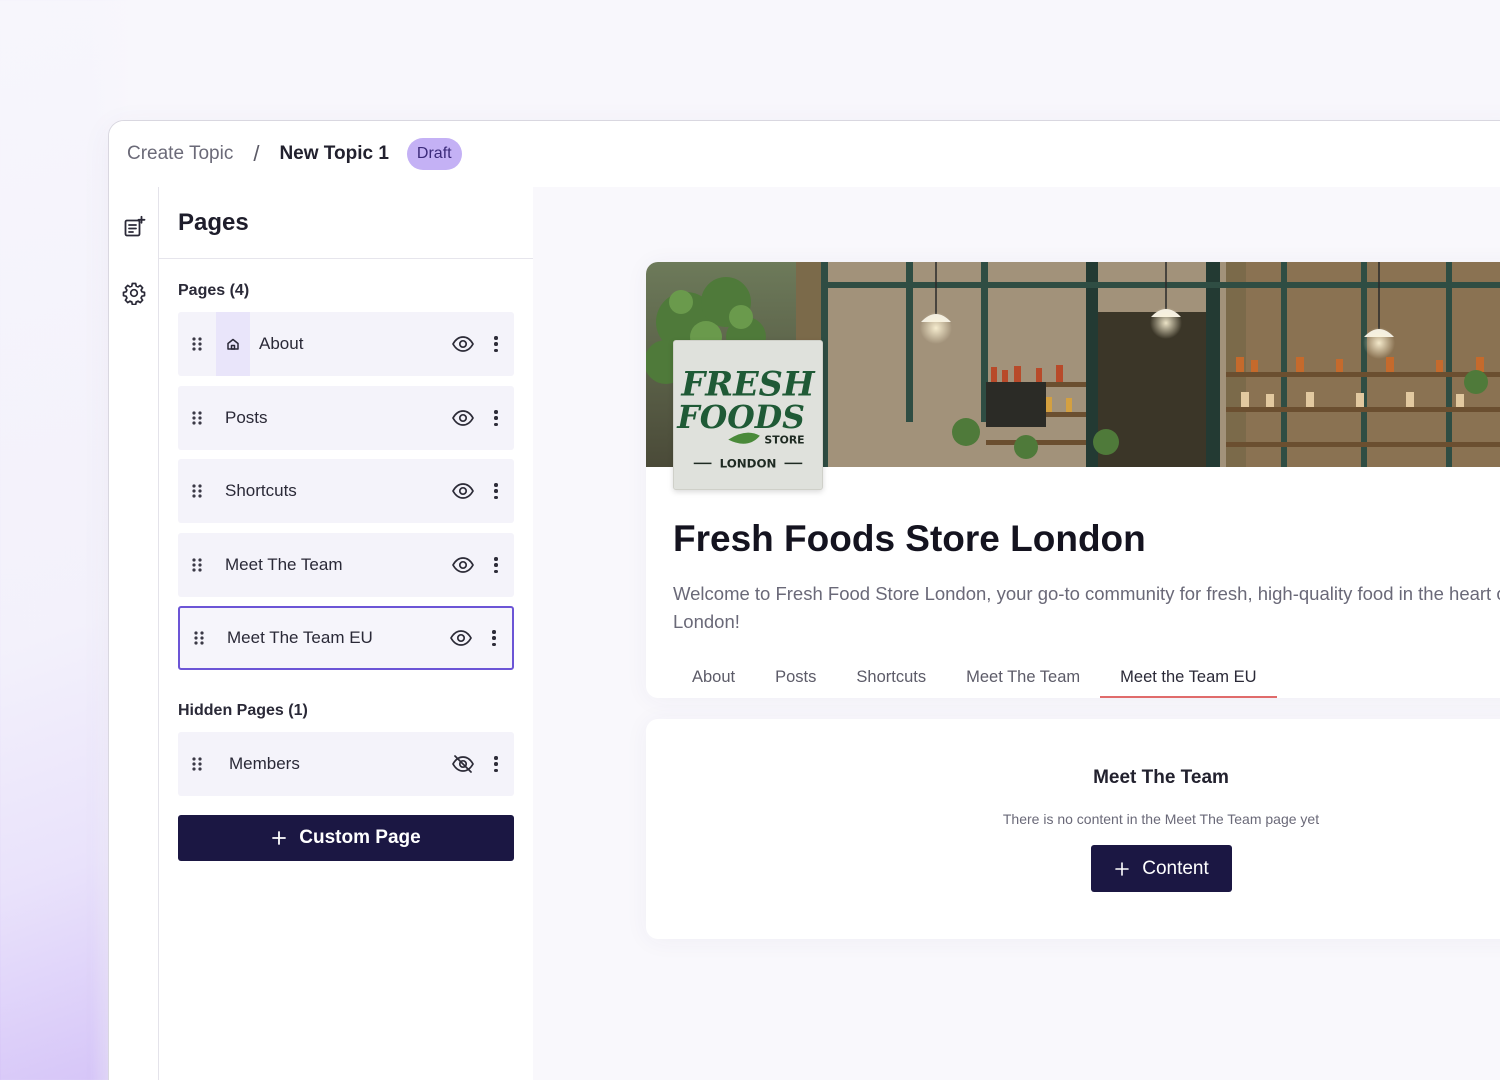 This screenshot has height=1080, width=1500. Describe the element at coordinates (261, 490) in the screenshot. I see `page-item-label: Shortcuts` at that location.